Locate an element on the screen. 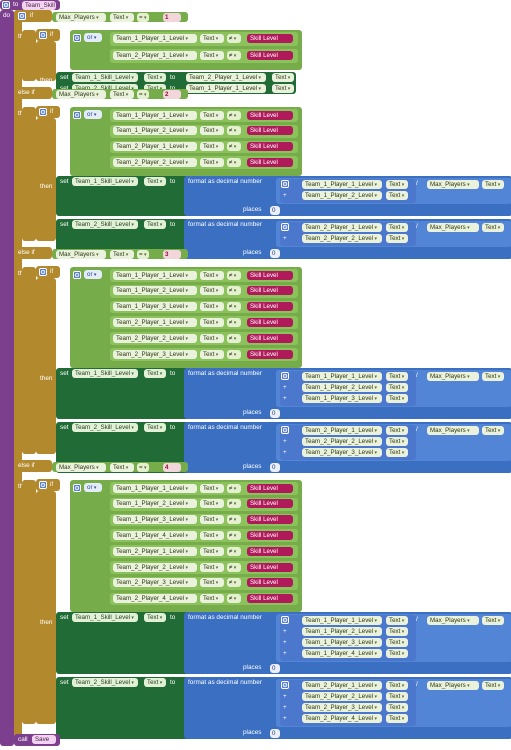 This screenshot has width=511, height=750. swap-source-getter: Team_1_Player_1_Level is located at coordinates (226, 88).